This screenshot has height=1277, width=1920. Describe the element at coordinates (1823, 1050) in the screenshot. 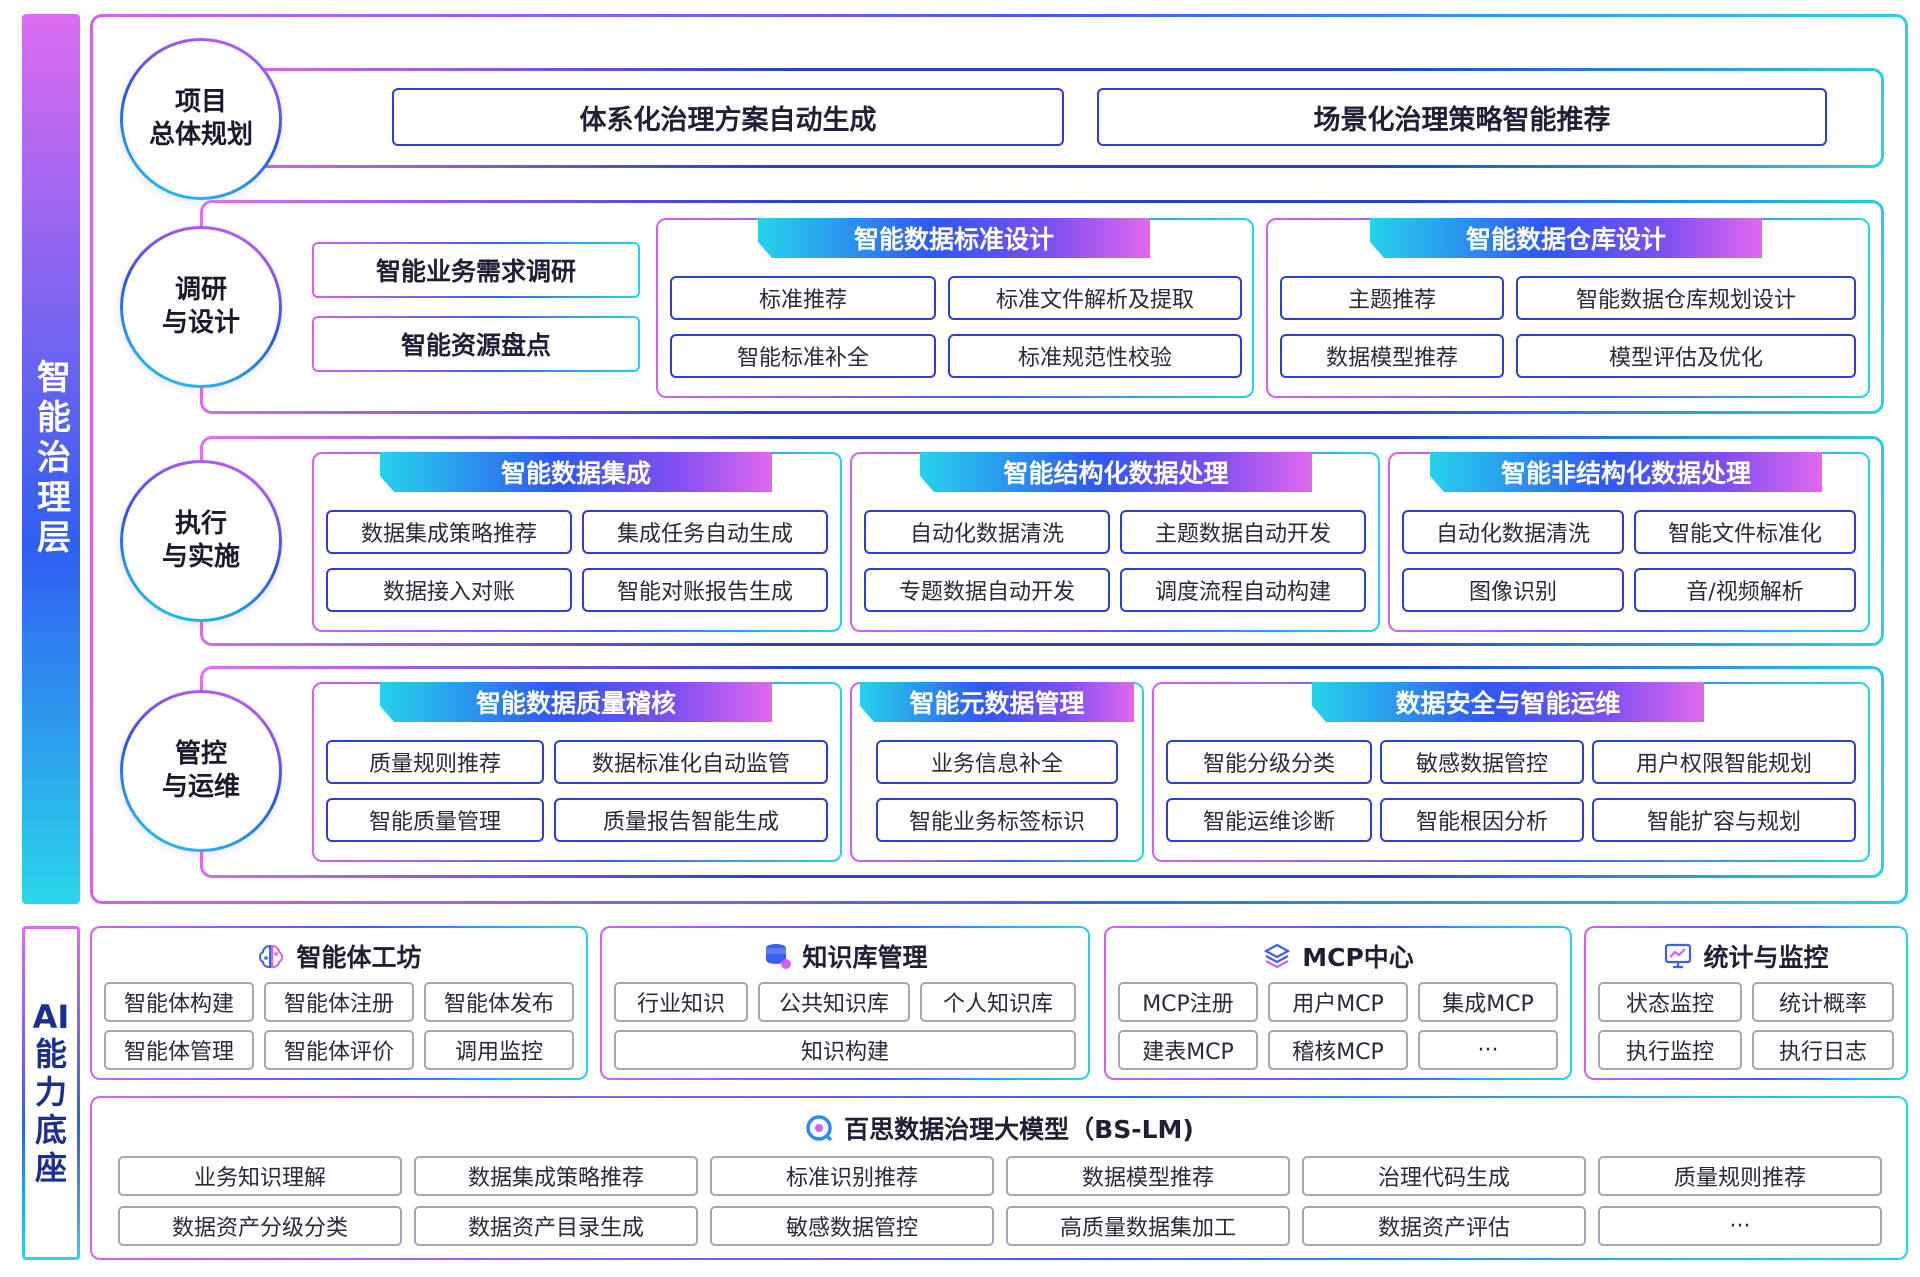

I see `ability-item: 执行日志` at that location.